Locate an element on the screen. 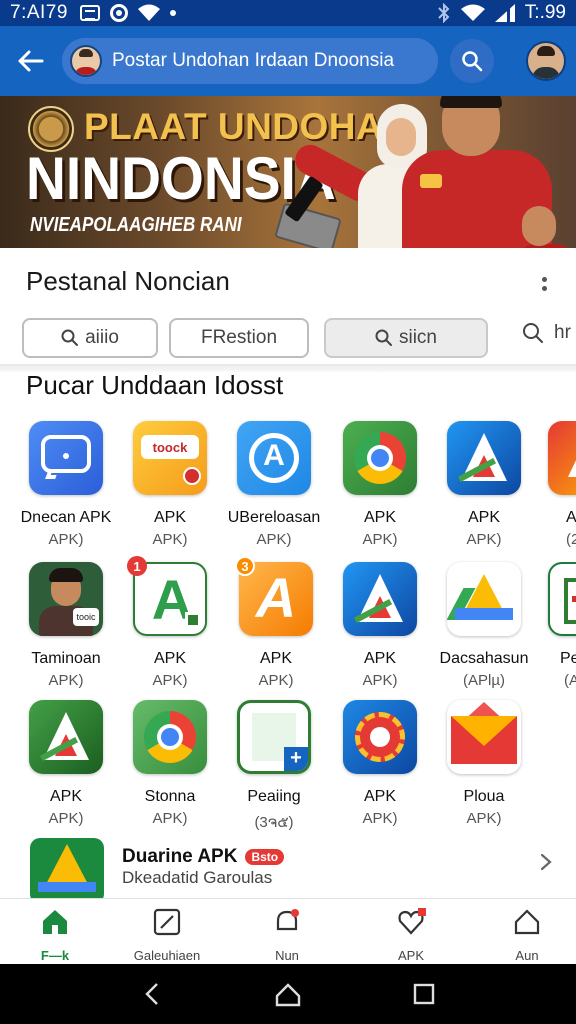 The height and width of the screenshot is (1024, 576). toock-icon: toock is located at coordinates (170, 458).